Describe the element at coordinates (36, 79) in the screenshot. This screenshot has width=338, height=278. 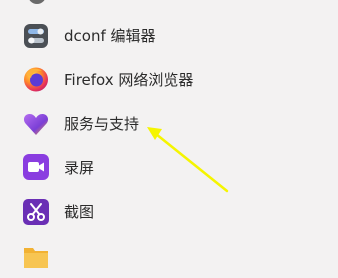
I see `firefox-icon` at that location.